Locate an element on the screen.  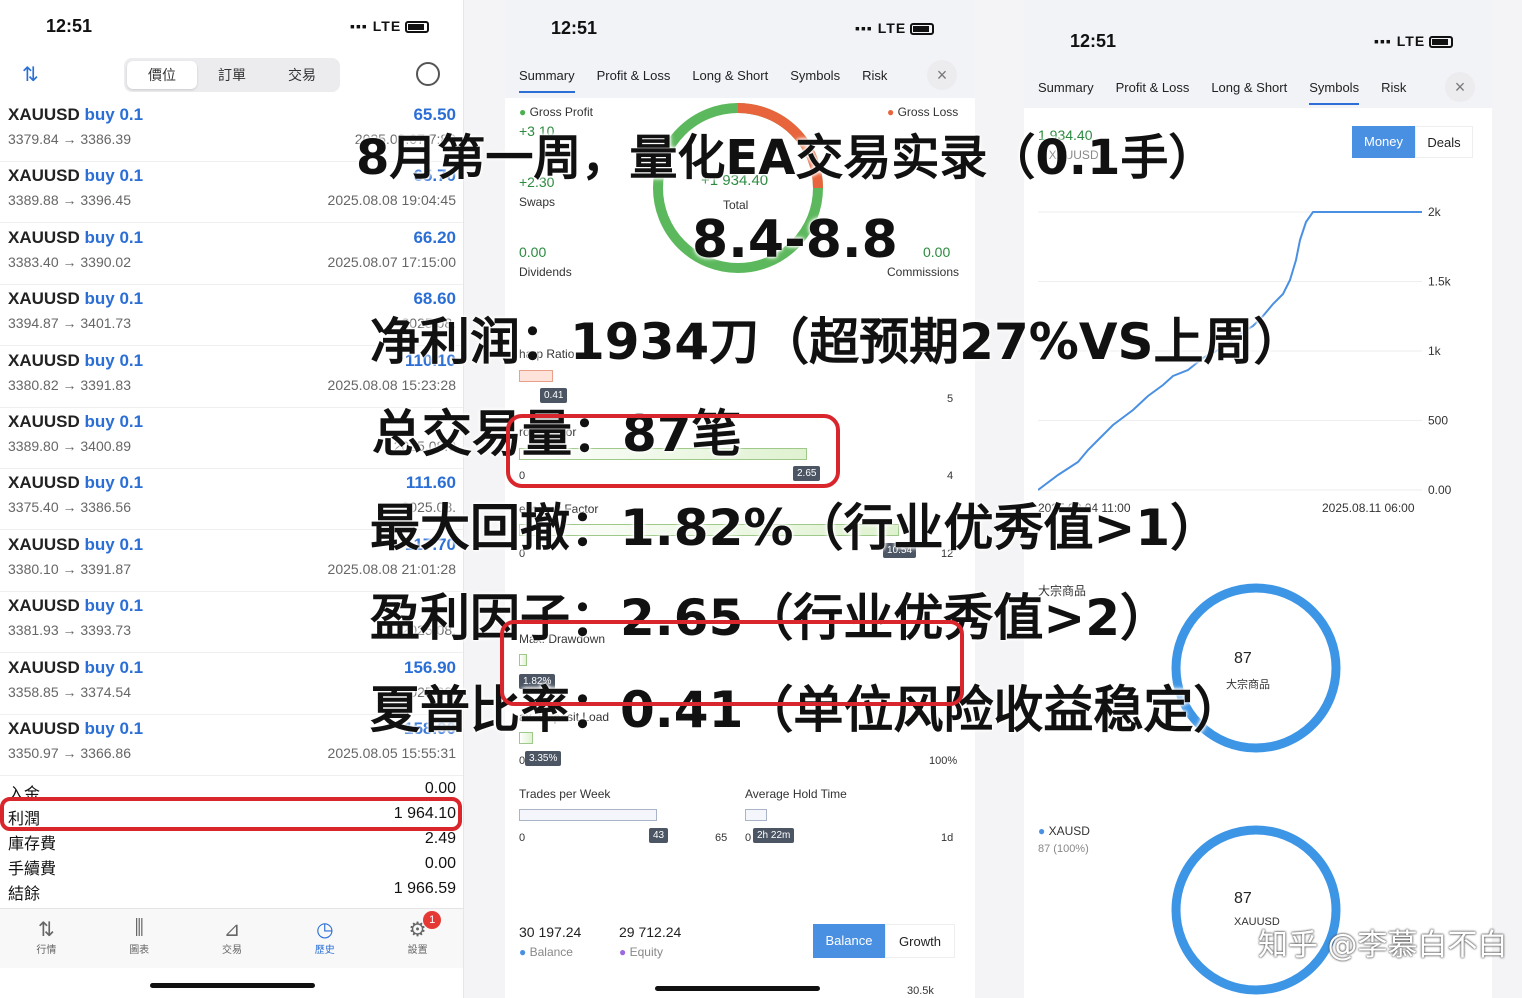
tab-trade: ⊿ 交易 is located at coordinates (232, 938).